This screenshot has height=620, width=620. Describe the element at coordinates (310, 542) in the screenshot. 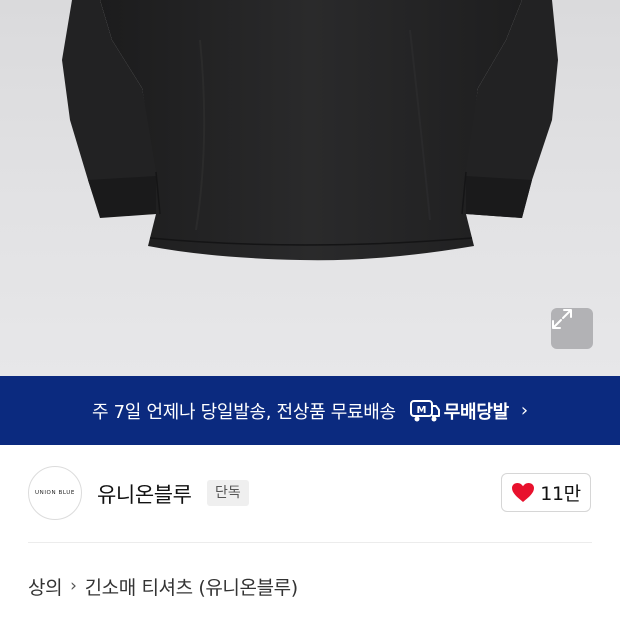

I see `divider` at that location.